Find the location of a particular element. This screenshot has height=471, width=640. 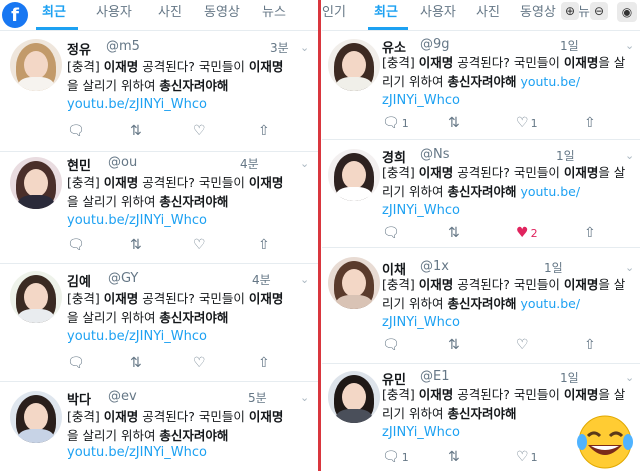

user-handle: @ev is located at coordinates (122, 396).